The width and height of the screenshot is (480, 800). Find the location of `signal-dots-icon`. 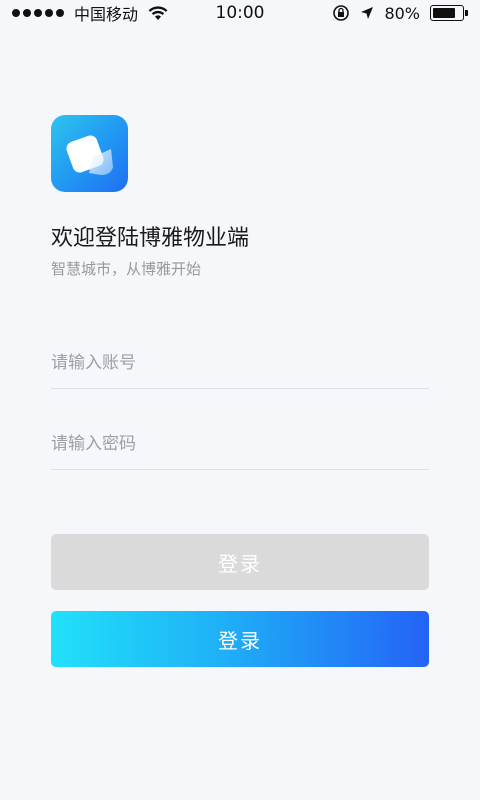

signal-dots-icon is located at coordinates (38, 13).